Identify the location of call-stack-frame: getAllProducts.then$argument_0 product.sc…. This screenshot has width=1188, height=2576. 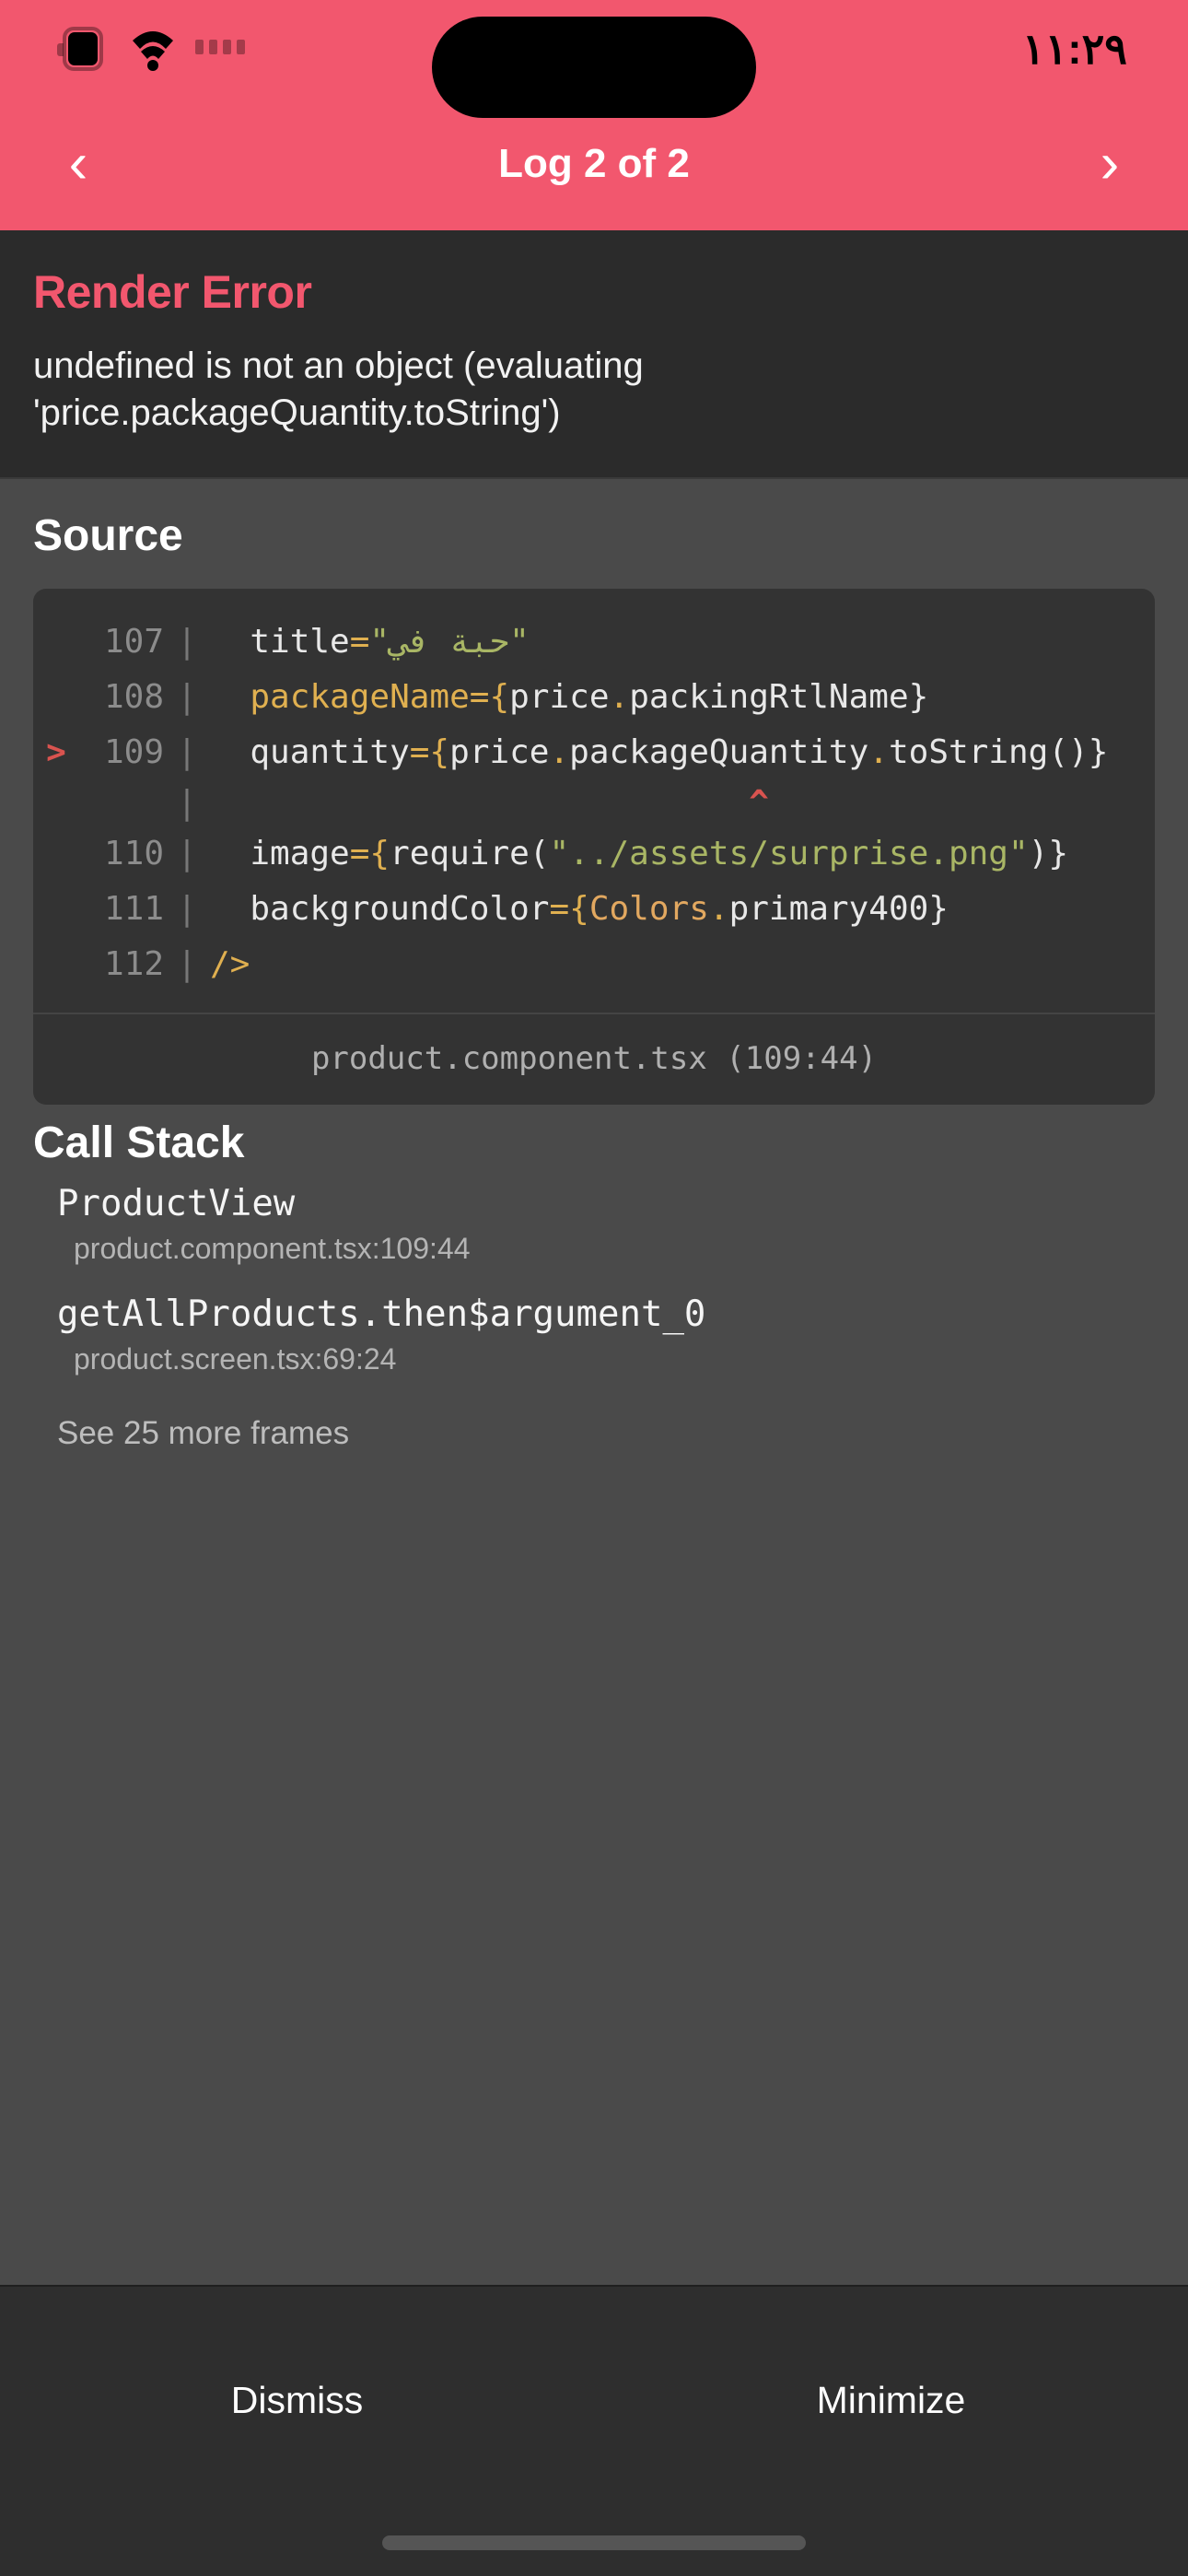
(594, 1334).